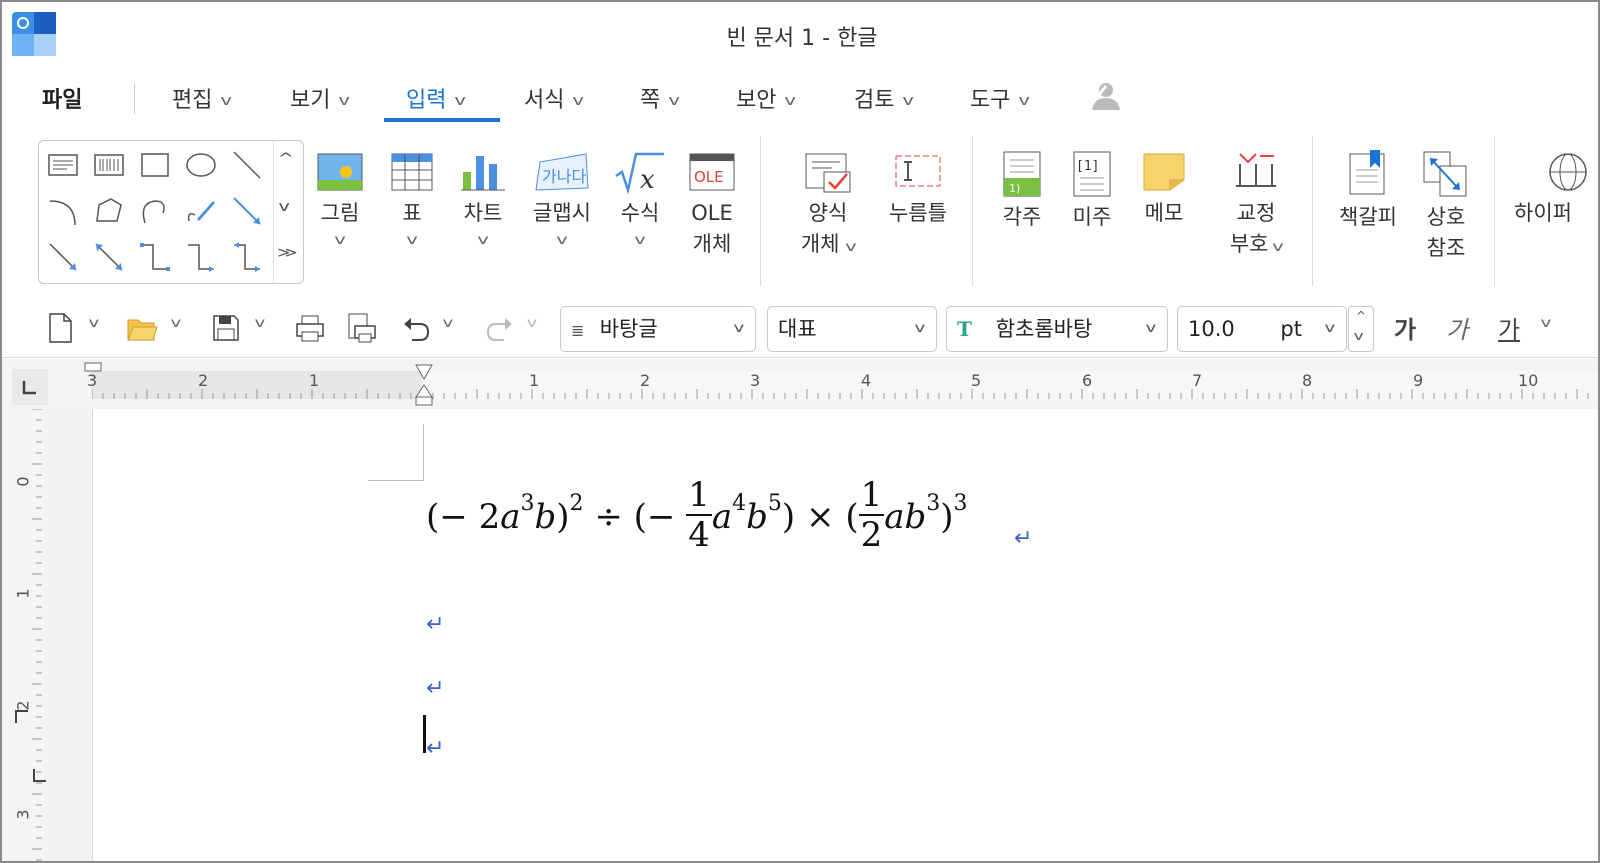  Describe the element at coordinates (134, 99) in the screenshot. I see `menu-divider` at that location.